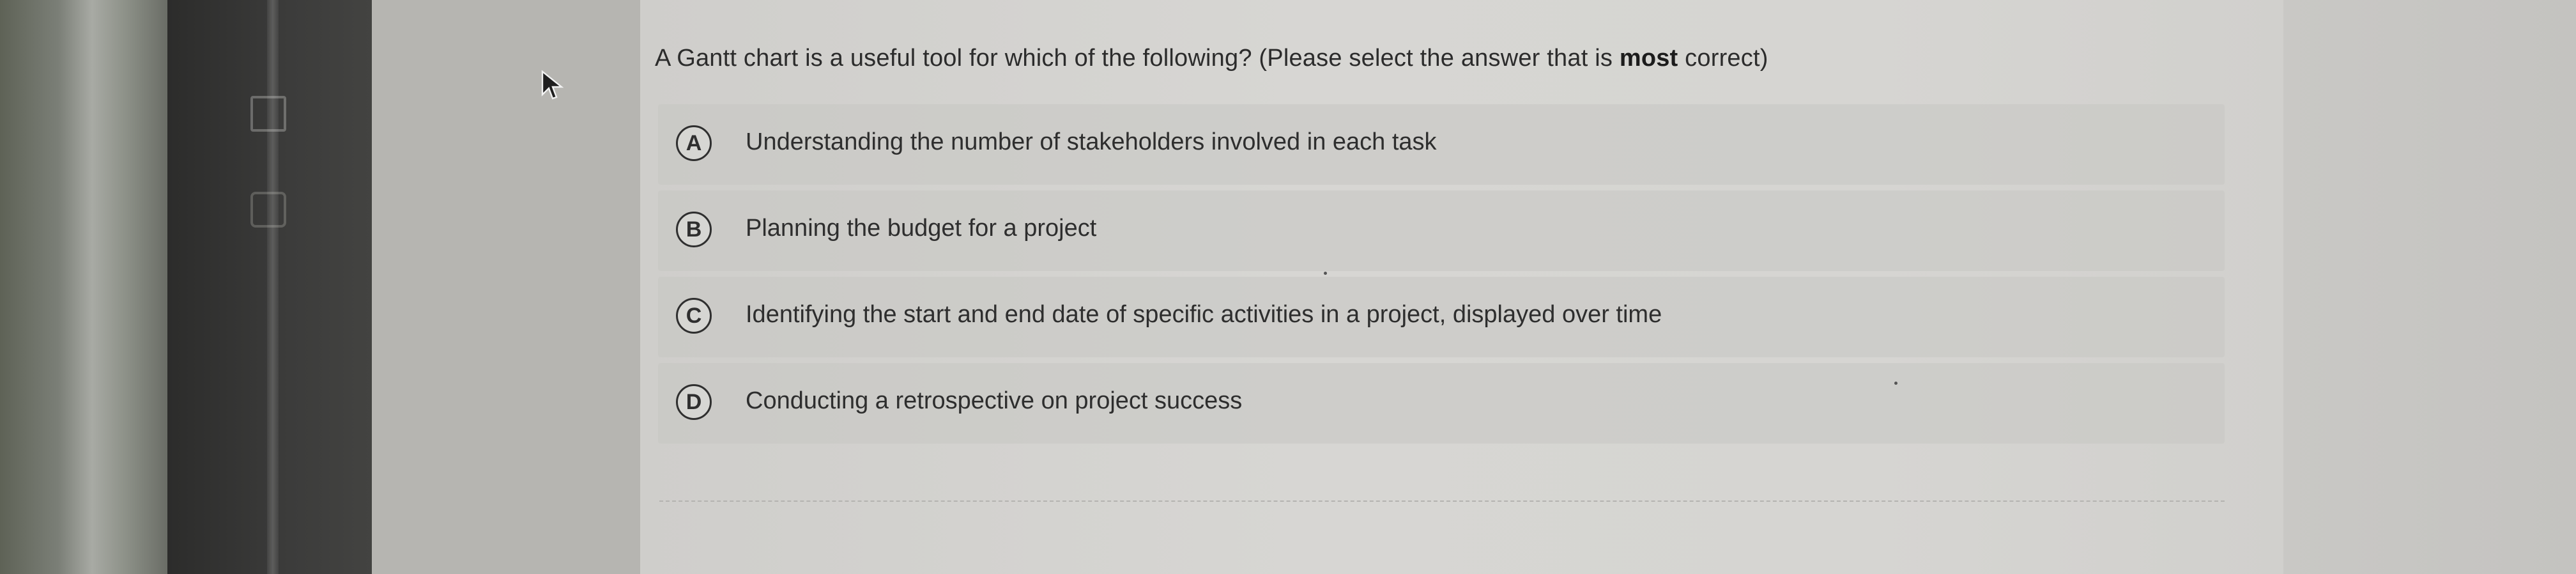 The height and width of the screenshot is (574, 2576). Describe the element at coordinates (1723, 58) in the screenshot. I see `question-suffix: correct)` at that location.